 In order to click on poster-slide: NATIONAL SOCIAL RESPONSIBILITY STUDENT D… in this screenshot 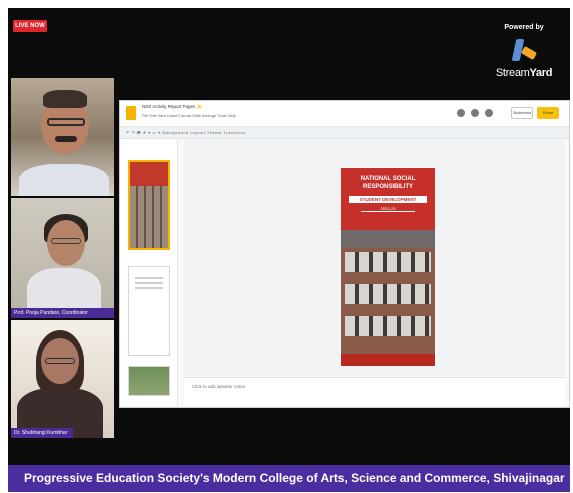, I will do `click(388, 267)`.